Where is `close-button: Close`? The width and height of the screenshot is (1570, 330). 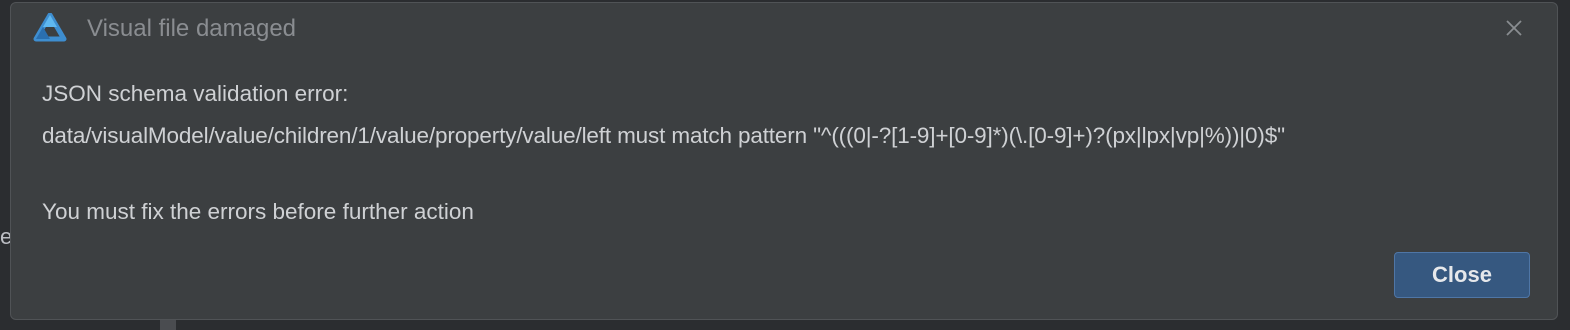 close-button: Close is located at coordinates (1462, 275).